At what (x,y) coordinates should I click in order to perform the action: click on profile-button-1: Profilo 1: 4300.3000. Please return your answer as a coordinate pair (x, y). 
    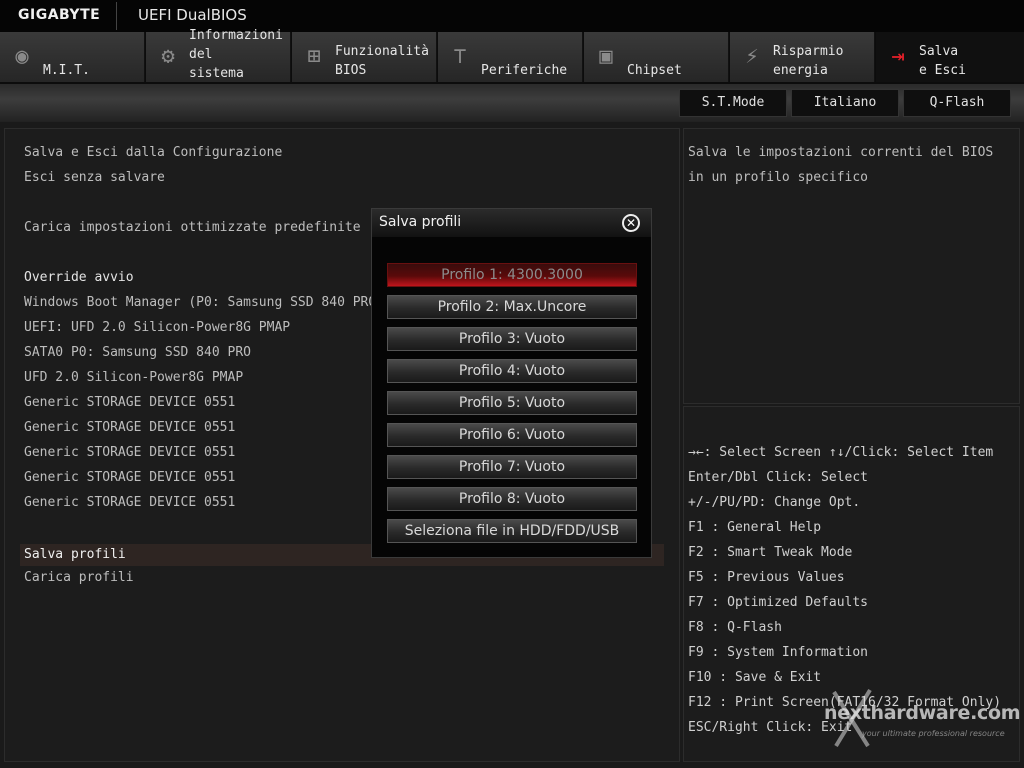
    Looking at the image, I should click on (512, 275).